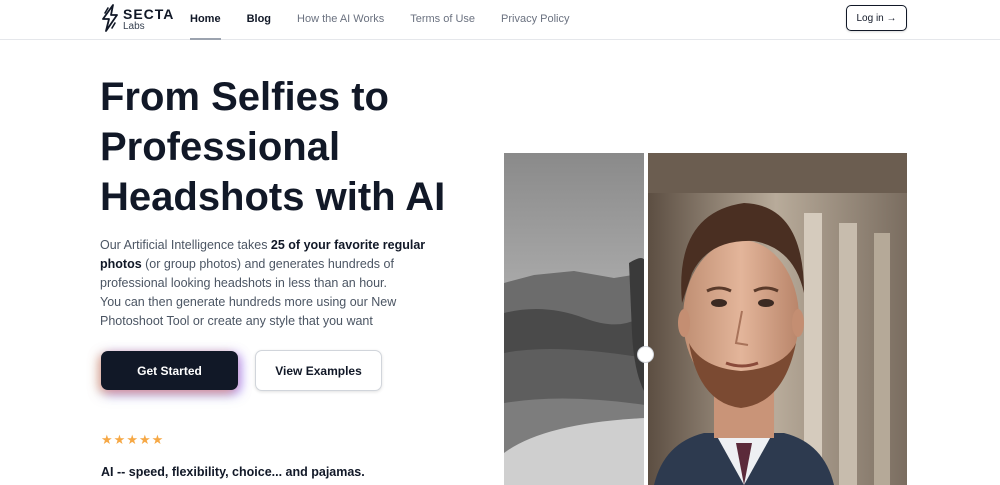 The height and width of the screenshot is (485, 1000). I want to click on brand-logo: SECTA Labs, so click(137, 19).